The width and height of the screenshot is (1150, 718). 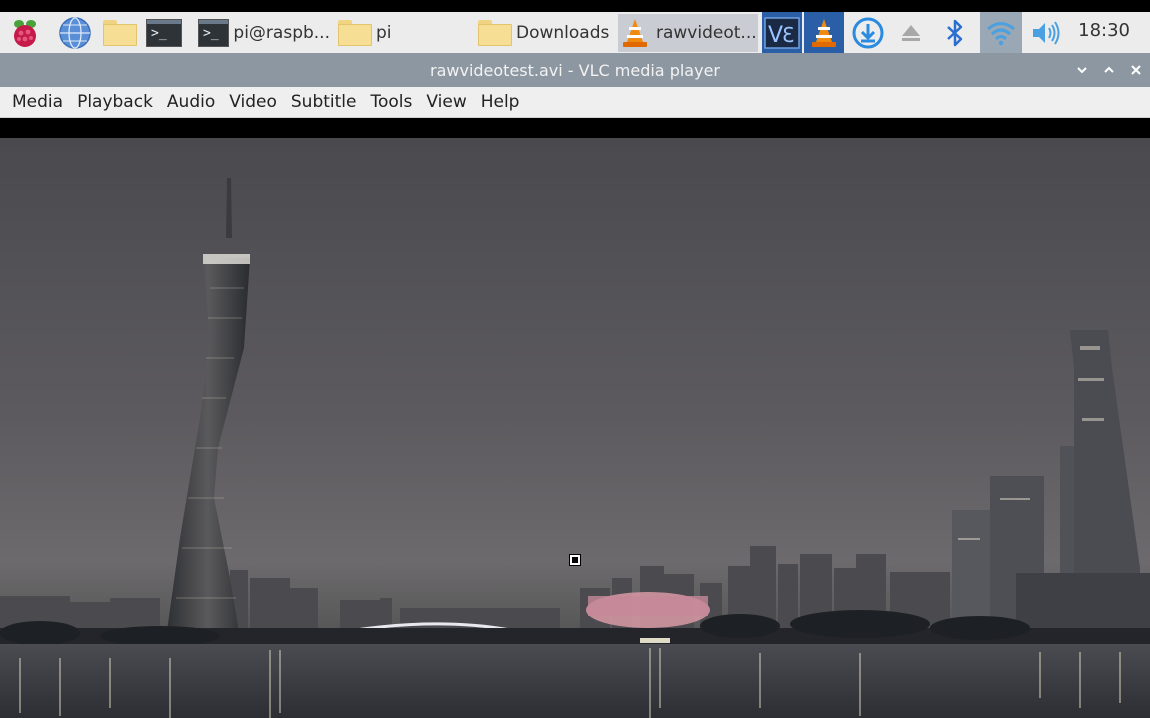 I want to click on vnc-icon: V Ɛ, so click(x=782, y=32).